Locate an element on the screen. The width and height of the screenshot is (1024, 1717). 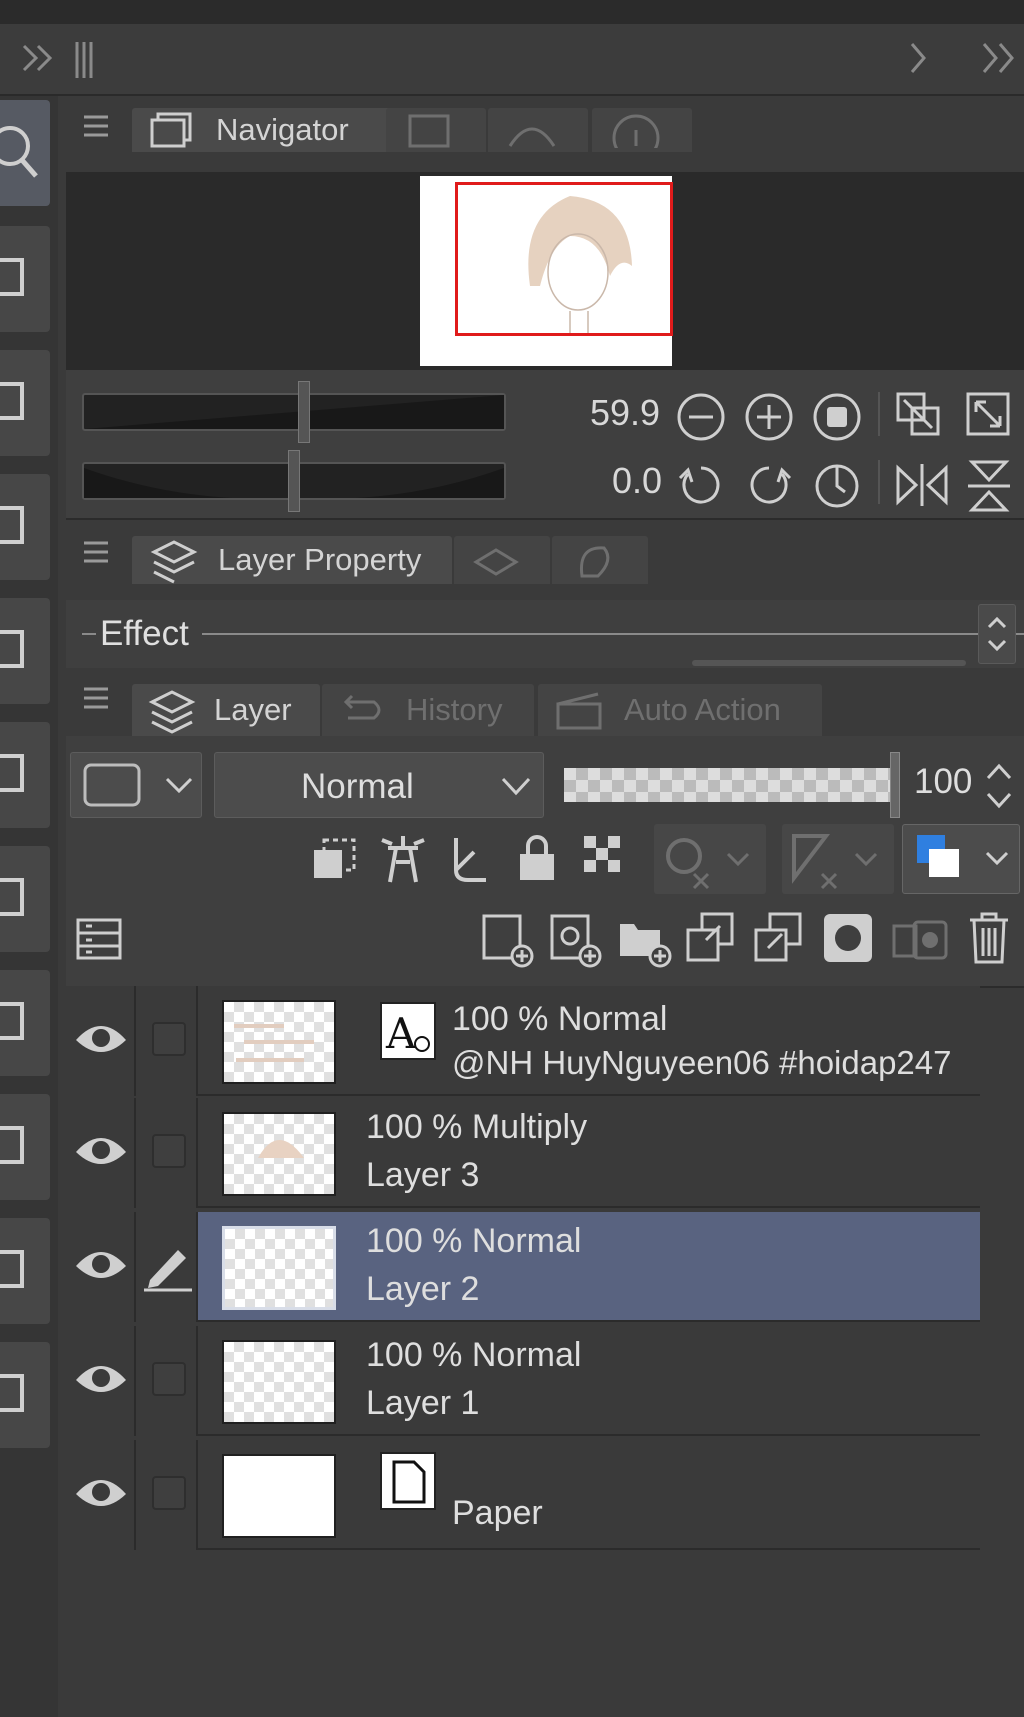
blend-mode-select: Normal is located at coordinates (379, 785).